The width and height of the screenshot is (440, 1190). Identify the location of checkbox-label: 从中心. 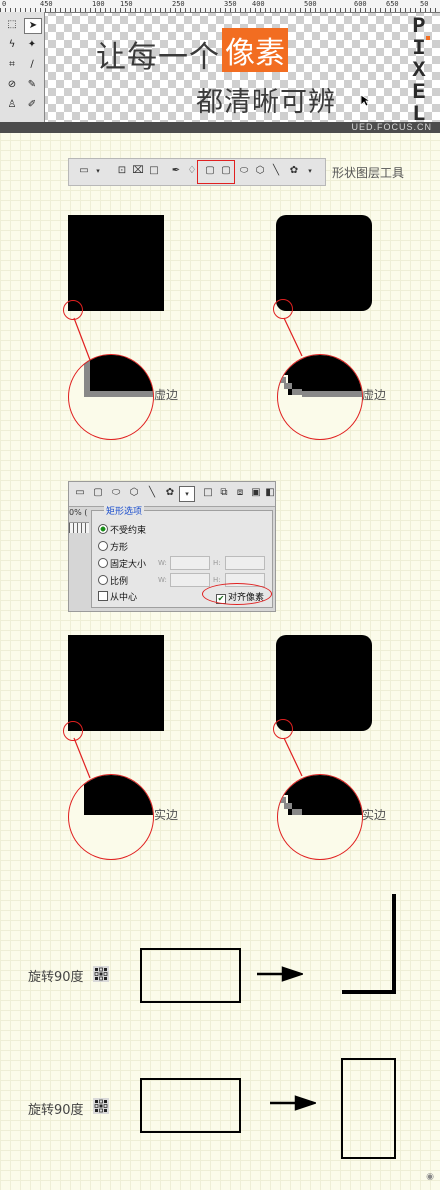
(124, 598).